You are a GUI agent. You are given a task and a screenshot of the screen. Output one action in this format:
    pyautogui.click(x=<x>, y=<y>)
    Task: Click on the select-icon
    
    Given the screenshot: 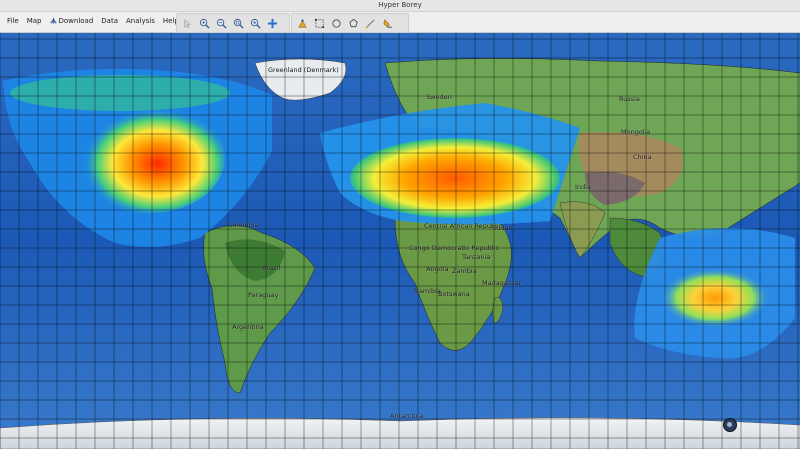 What is the action you would take?
    pyautogui.click(x=188, y=23)
    